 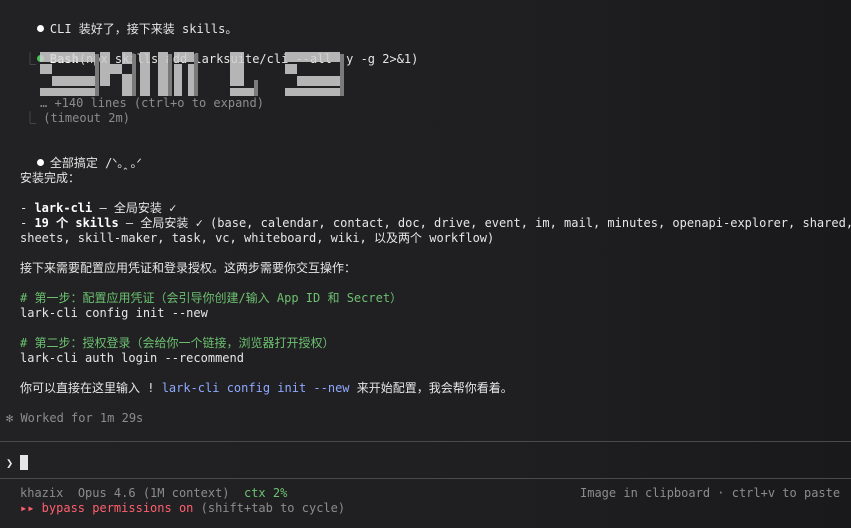 I want to click on prompt-input: ❯, so click(x=17, y=463).